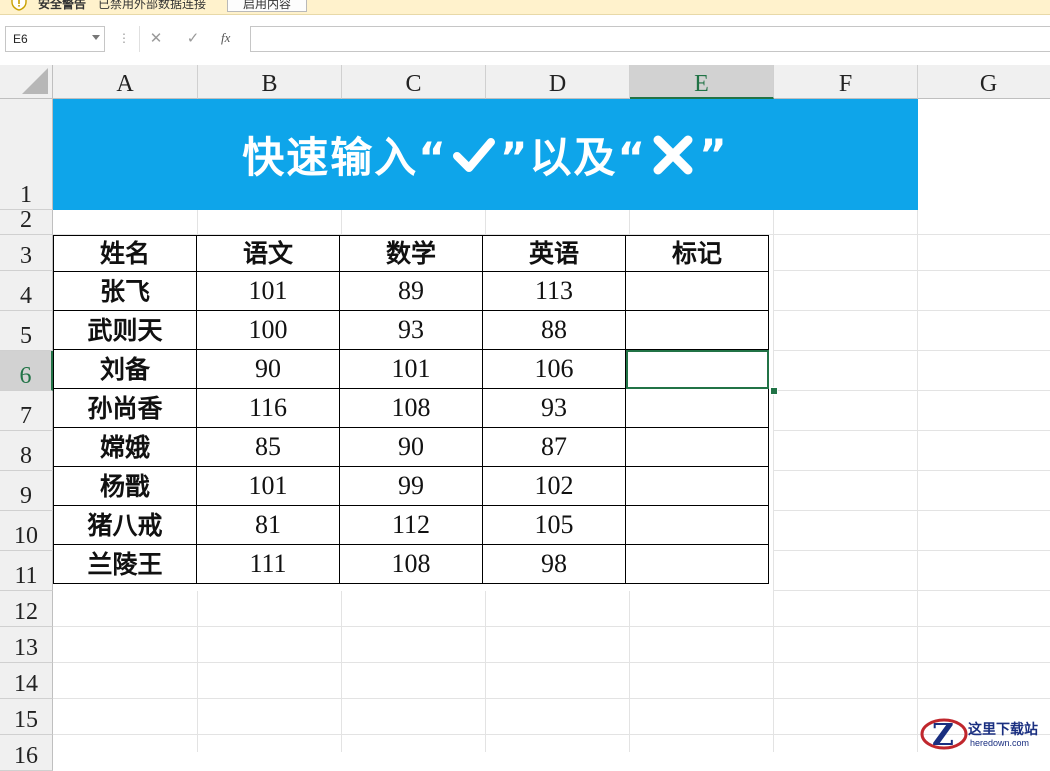 Image resolution: width=1050 pixels, height=771 pixels. Describe the element at coordinates (26, 571) in the screenshot. I see `row-header-11: 11` at that location.